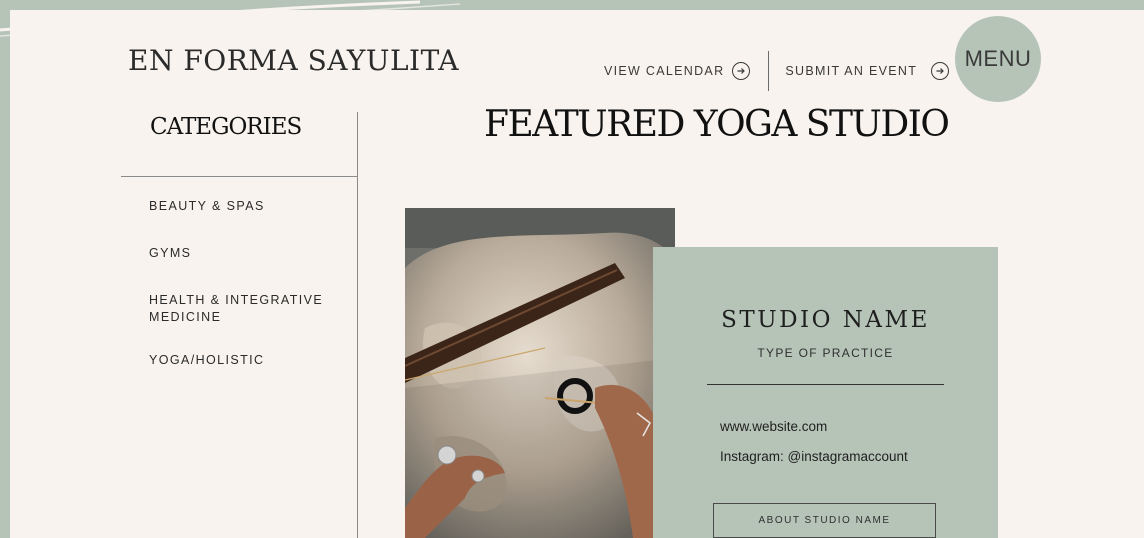 The width and height of the screenshot is (1144, 538). What do you see at coordinates (244, 253) in the screenshot?
I see `category-gyms: GYMS` at bounding box center [244, 253].